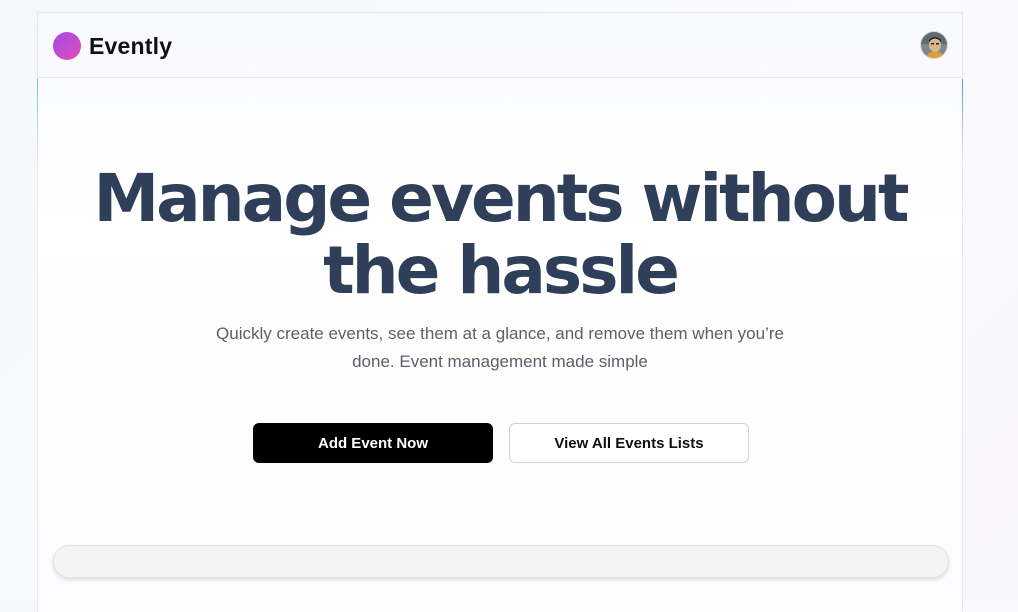 The image size is (1018, 612). Describe the element at coordinates (629, 443) in the screenshot. I see `view-all-events-button: View All Events Lists` at that location.